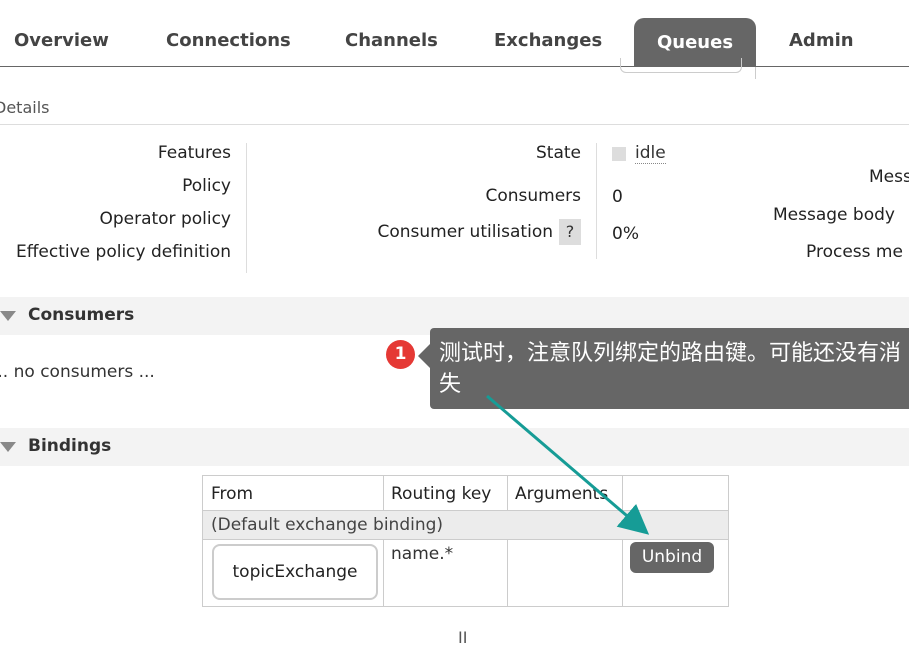 The image size is (909, 647). I want to click on details-divider, so click(454, 124).